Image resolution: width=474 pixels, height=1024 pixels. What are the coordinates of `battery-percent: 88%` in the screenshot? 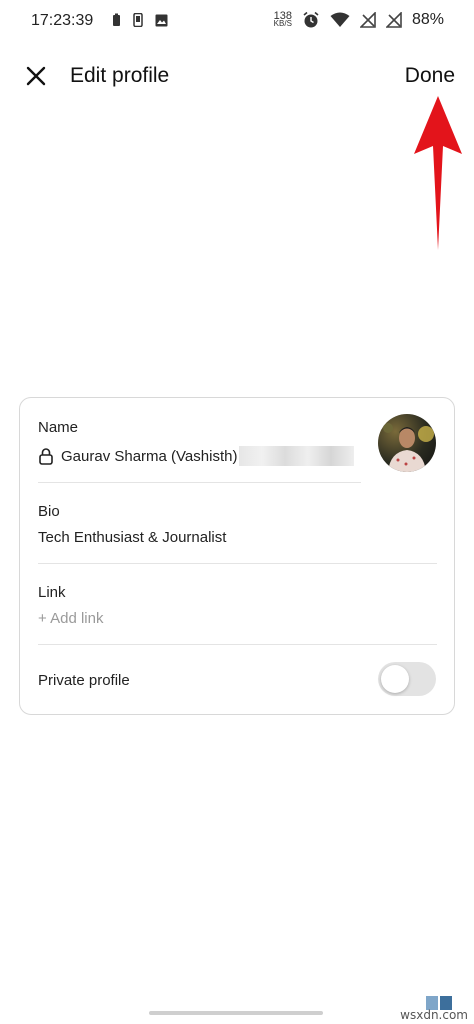 It's located at (427, 19).